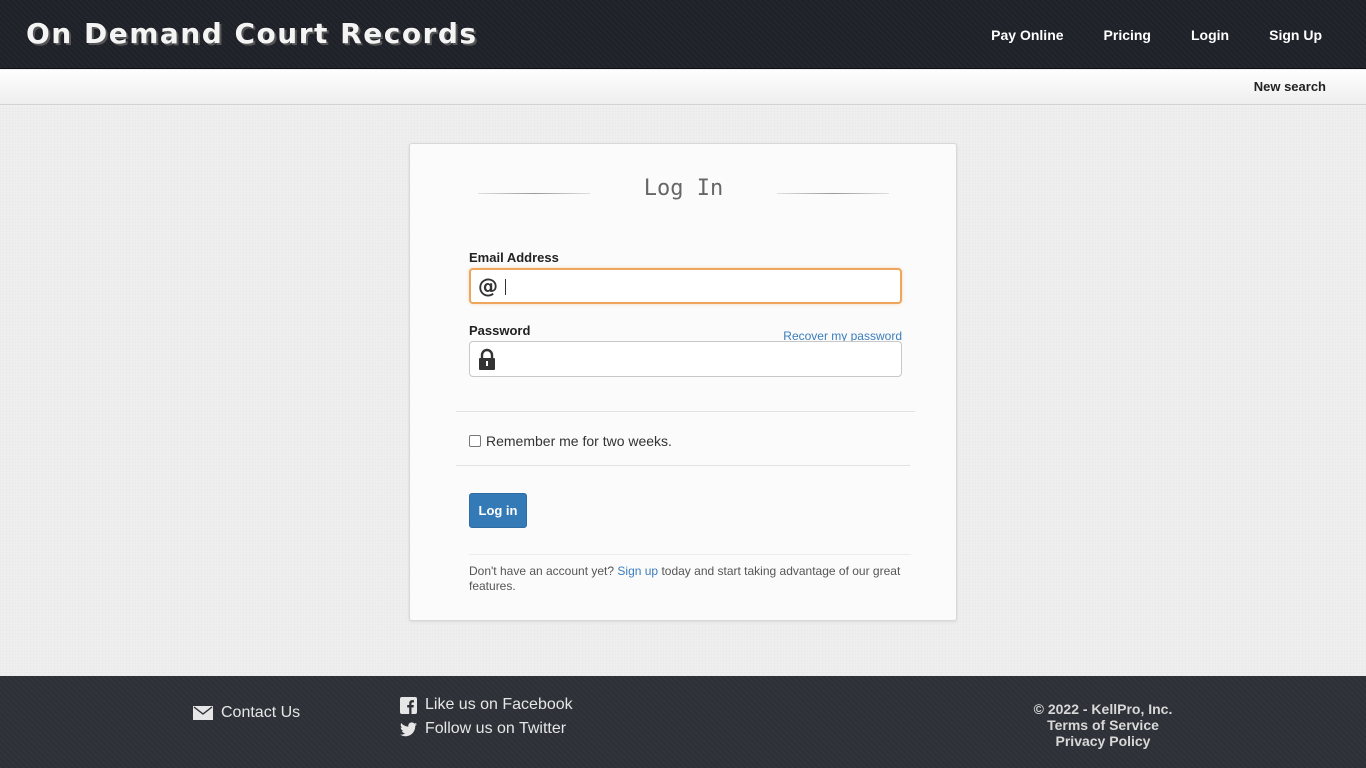  I want to click on checkbox-box, so click(475, 441).